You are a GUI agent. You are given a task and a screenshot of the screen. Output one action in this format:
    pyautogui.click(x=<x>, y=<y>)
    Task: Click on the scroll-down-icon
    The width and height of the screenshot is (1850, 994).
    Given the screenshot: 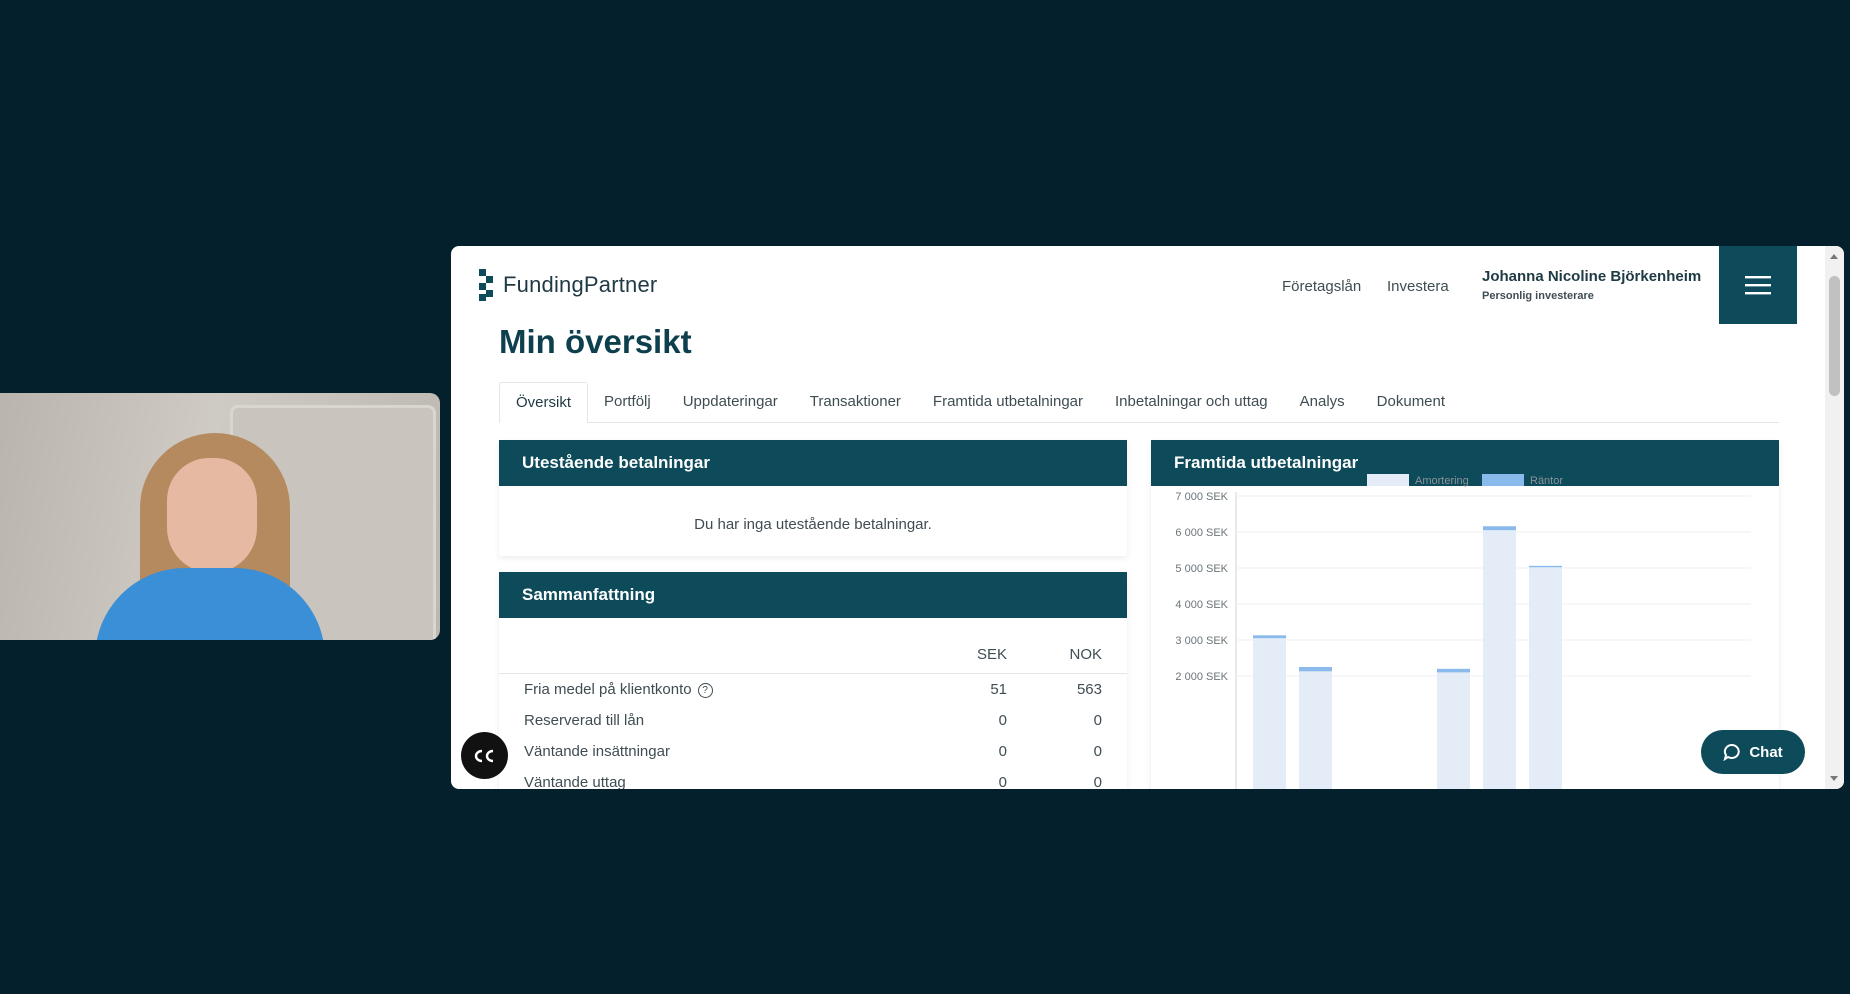 What is the action you would take?
    pyautogui.click(x=1834, y=778)
    